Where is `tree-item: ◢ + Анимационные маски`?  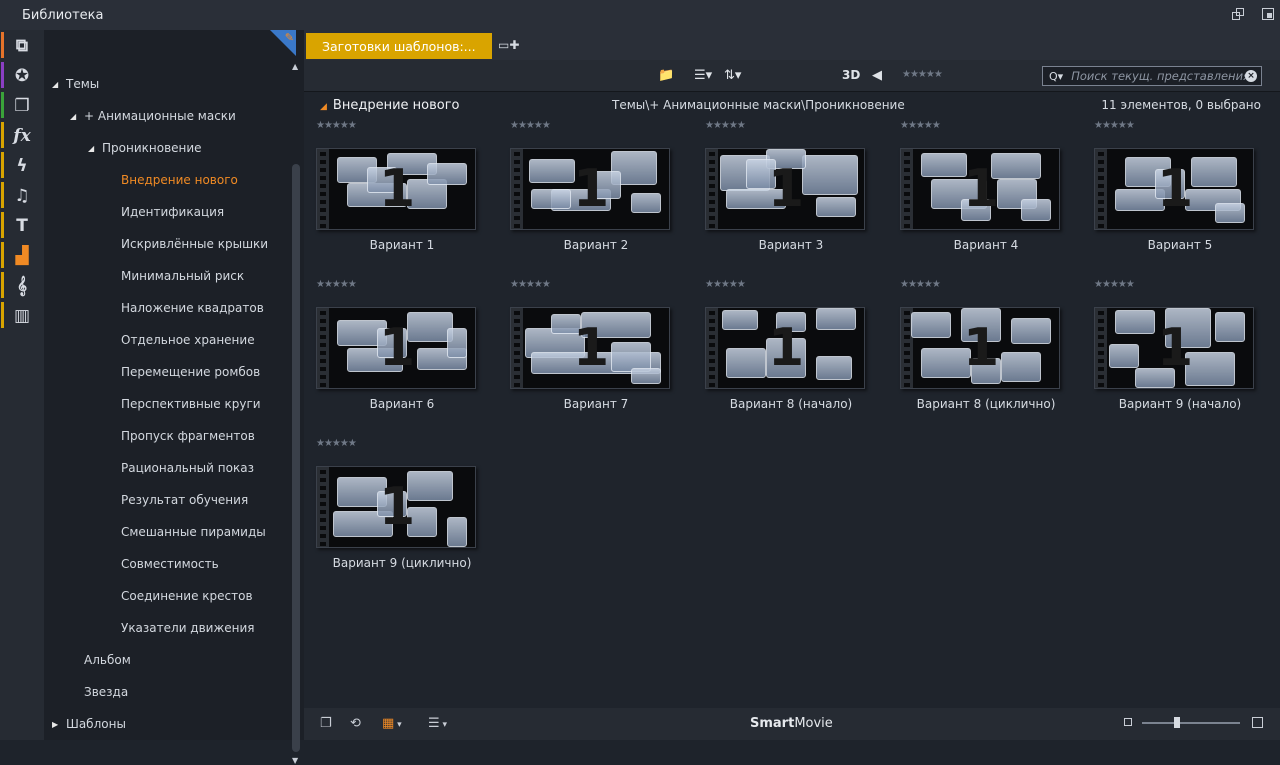 tree-item: ◢ + Анимационные маски is located at coordinates (153, 116).